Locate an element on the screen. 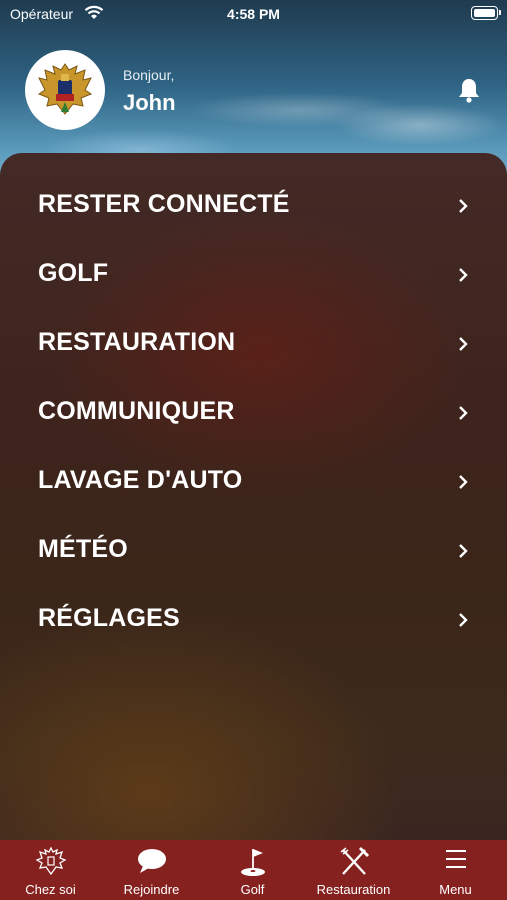  hamburger-icon is located at coordinates (455, 861).